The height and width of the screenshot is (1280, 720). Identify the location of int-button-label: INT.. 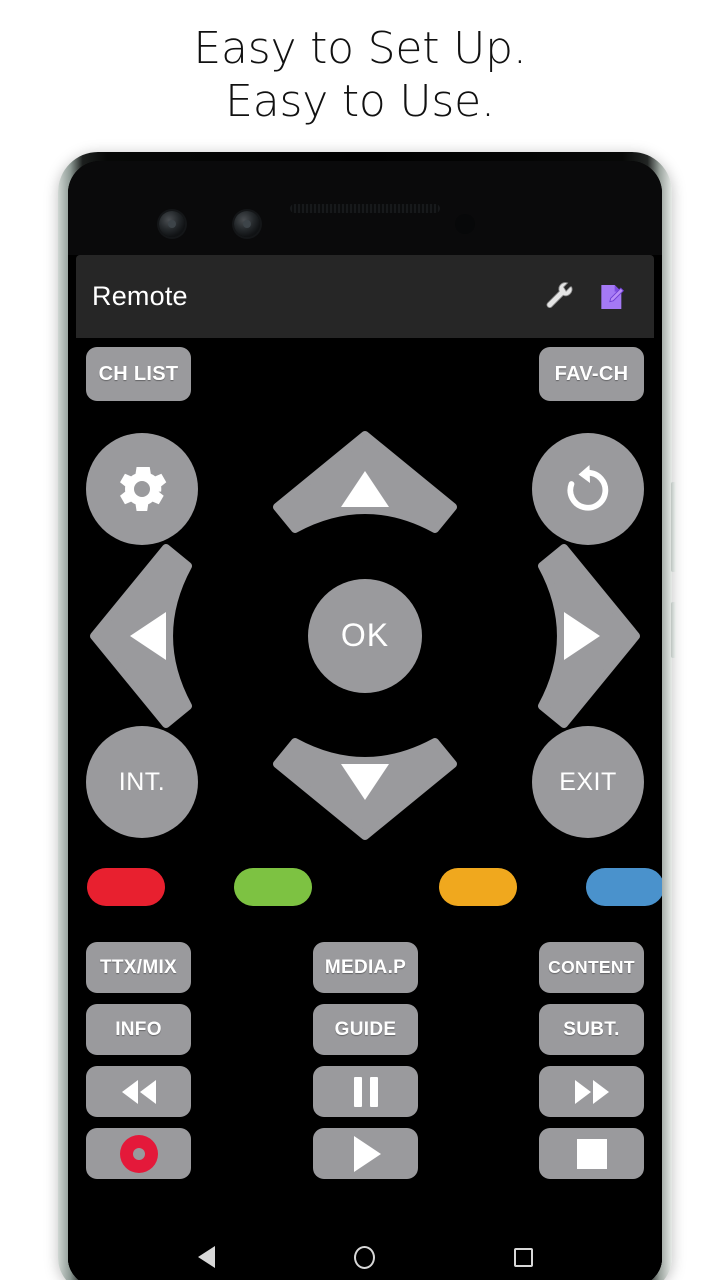
(142, 781).